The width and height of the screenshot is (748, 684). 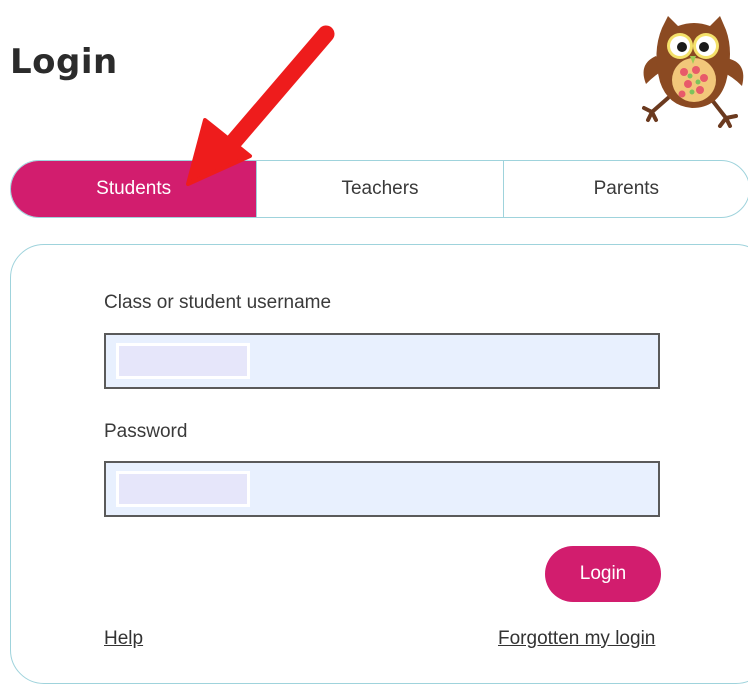 I want to click on login-button: Login, so click(x=603, y=574).